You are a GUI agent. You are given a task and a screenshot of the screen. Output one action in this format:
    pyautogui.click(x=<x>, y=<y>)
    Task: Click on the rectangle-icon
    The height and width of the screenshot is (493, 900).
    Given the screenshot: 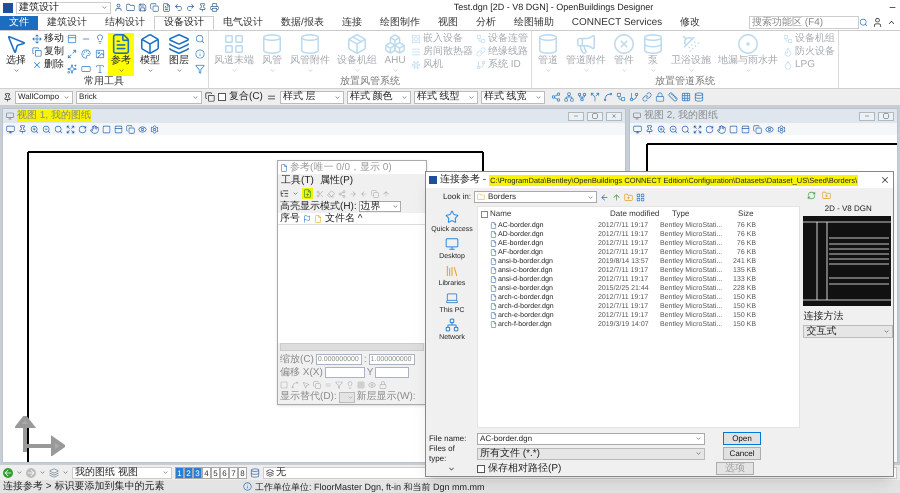 What is the action you would take?
    pyautogui.click(x=86, y=69)
    